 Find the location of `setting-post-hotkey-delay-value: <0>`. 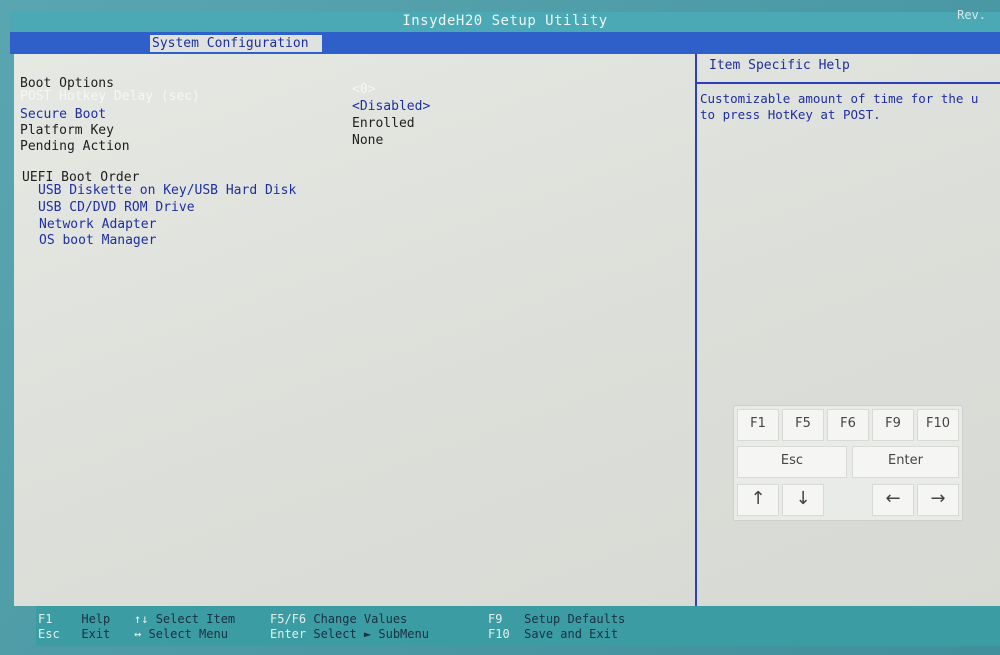

setting-post-hotkey-delay-value: <0> is located at coordinates (363, 90).